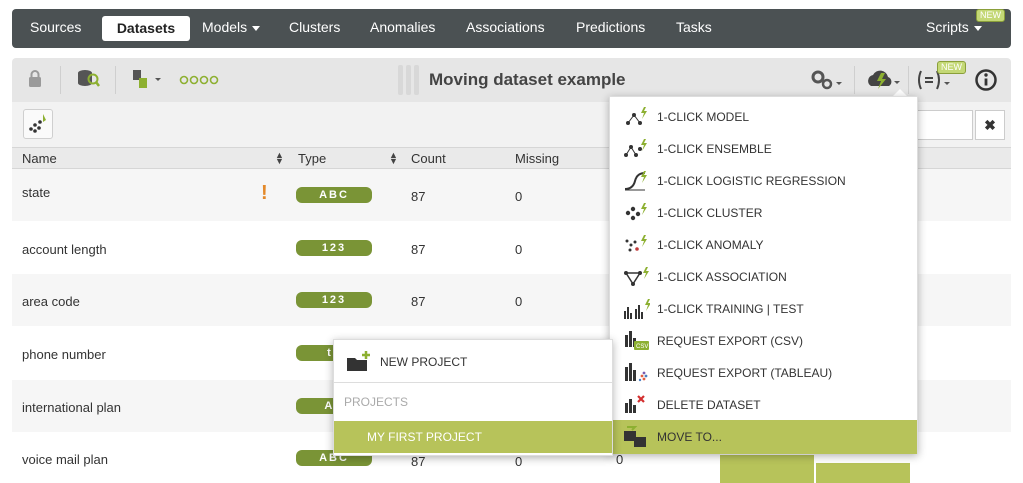 Image resolution: width=1023 pixels, height=483 pixels. I want to click on menu-item-1click-cluster: 1-CLICK CLUSTER, so click(763, 213).